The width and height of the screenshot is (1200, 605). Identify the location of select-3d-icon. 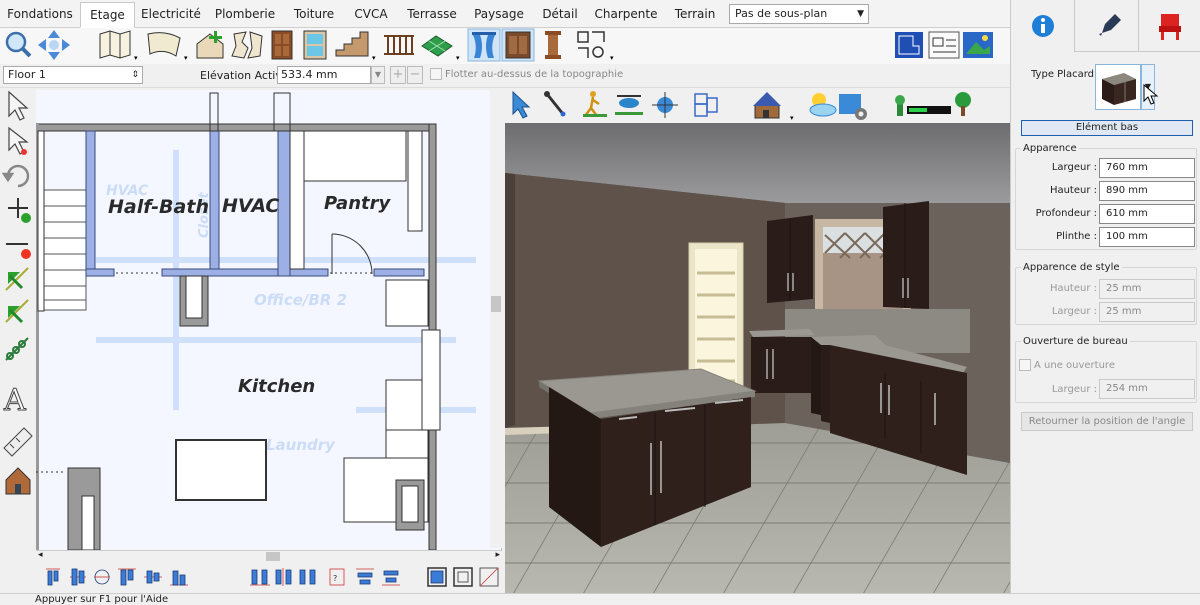
(521, 104).